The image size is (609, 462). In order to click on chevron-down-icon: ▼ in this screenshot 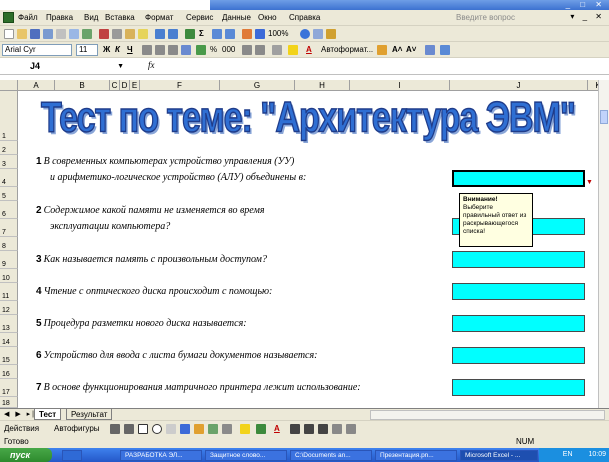, I will do `click(120, 66)`.